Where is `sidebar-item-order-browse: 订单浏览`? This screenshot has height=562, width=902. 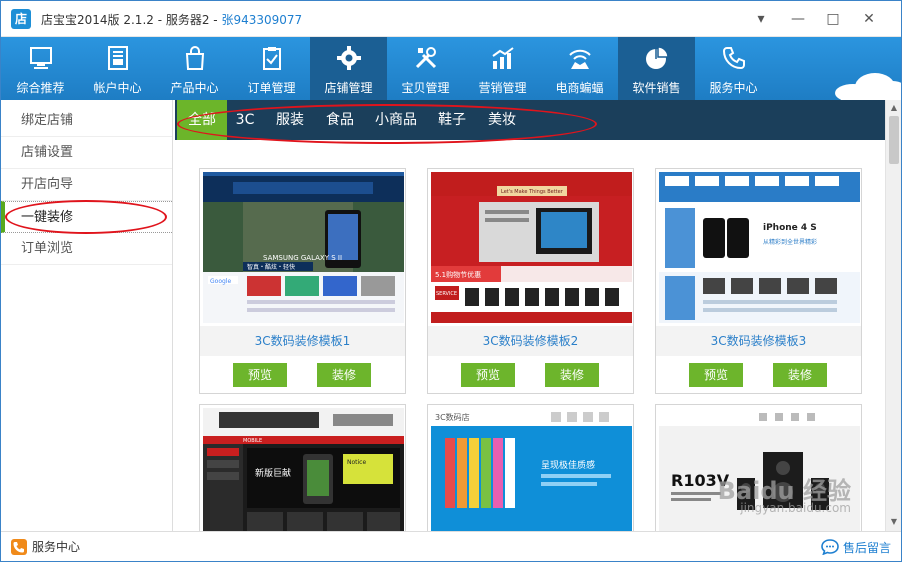 sidebar-item-order-browse: 订单浏览 is located at coordinates (86, 249).